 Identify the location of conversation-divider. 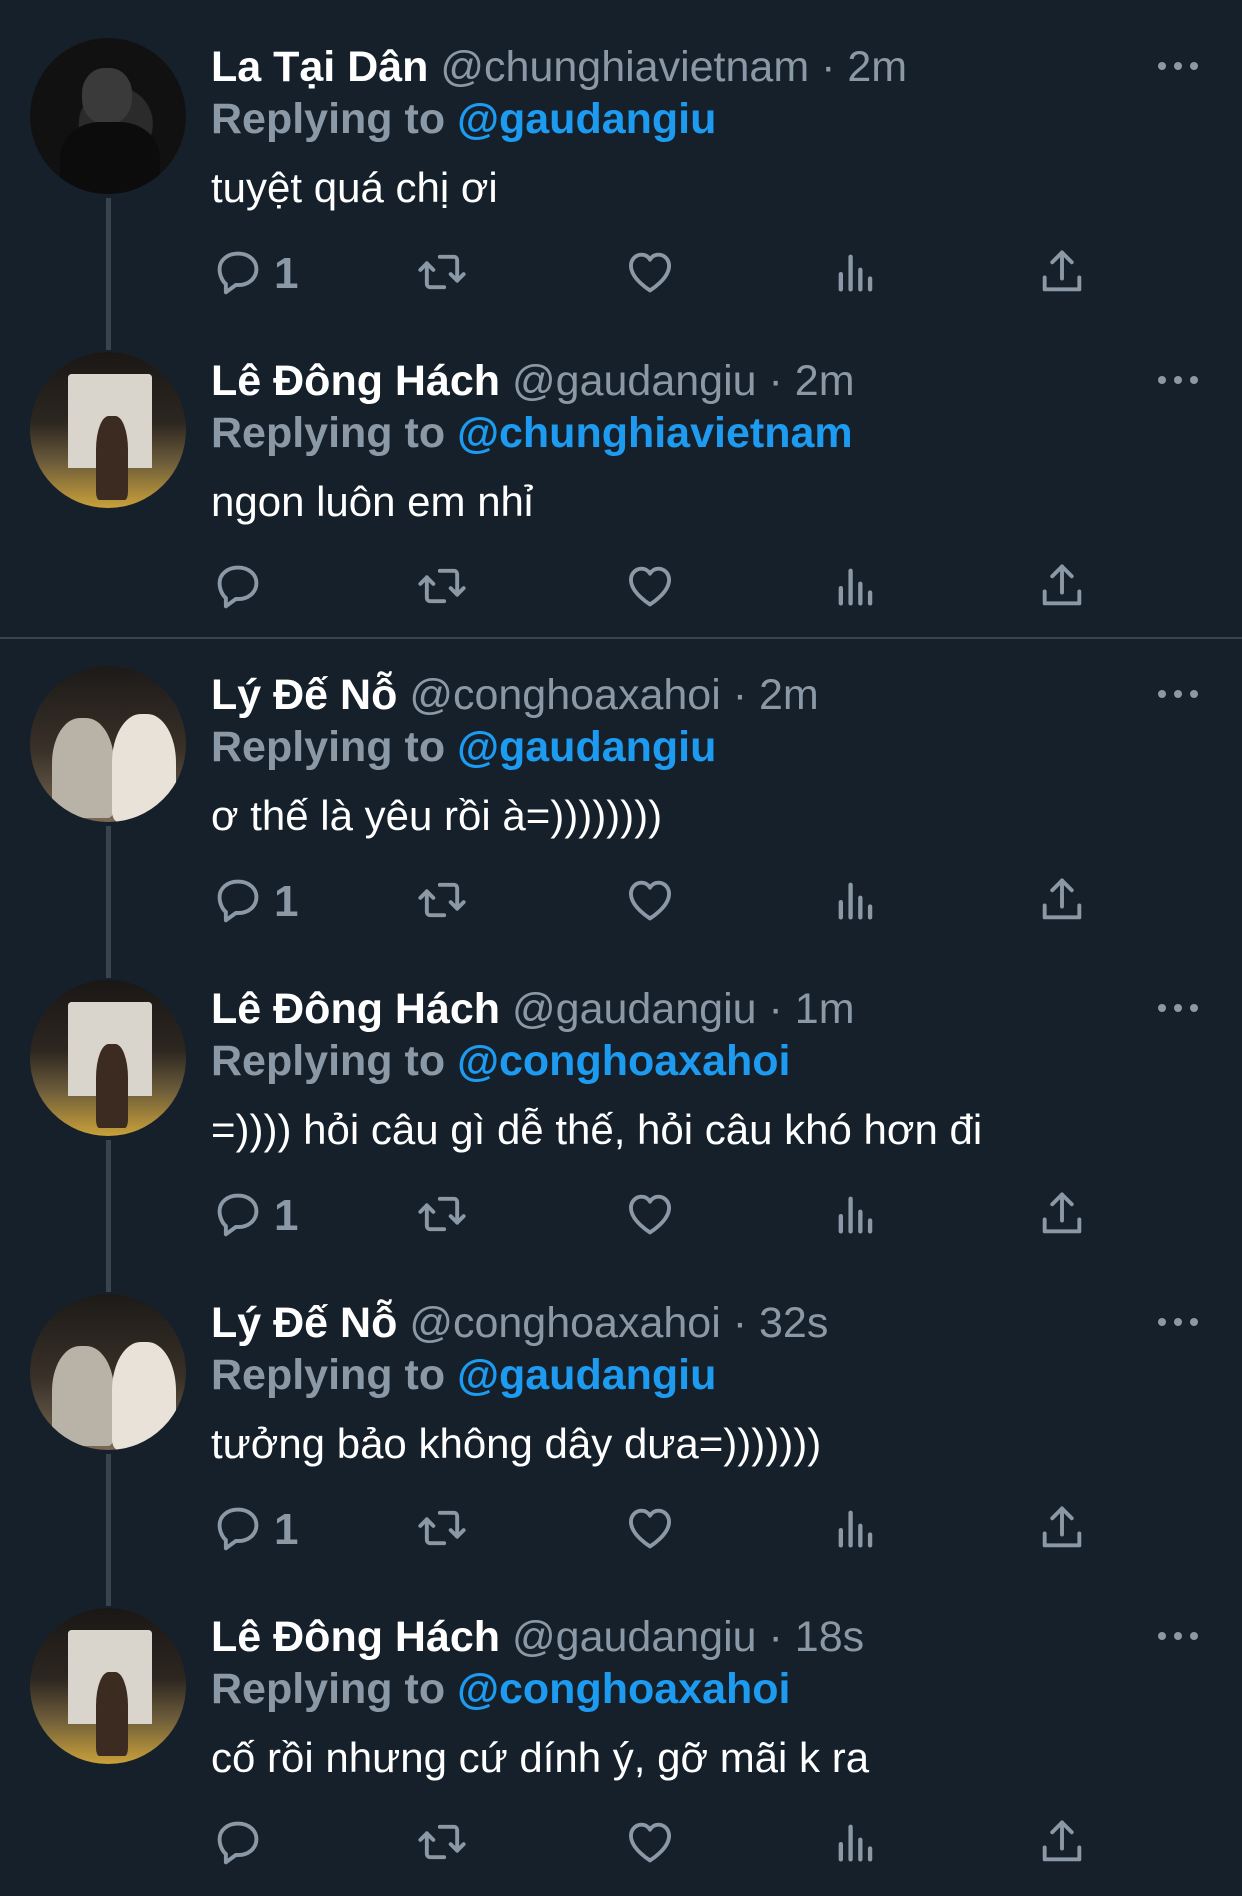
(621, 638).